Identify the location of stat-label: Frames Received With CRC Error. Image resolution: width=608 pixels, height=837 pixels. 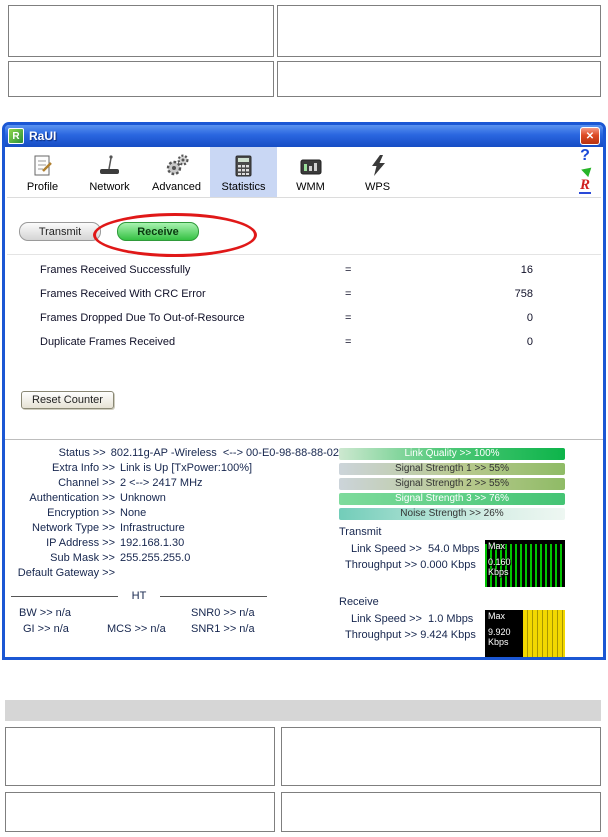
(123, 294).